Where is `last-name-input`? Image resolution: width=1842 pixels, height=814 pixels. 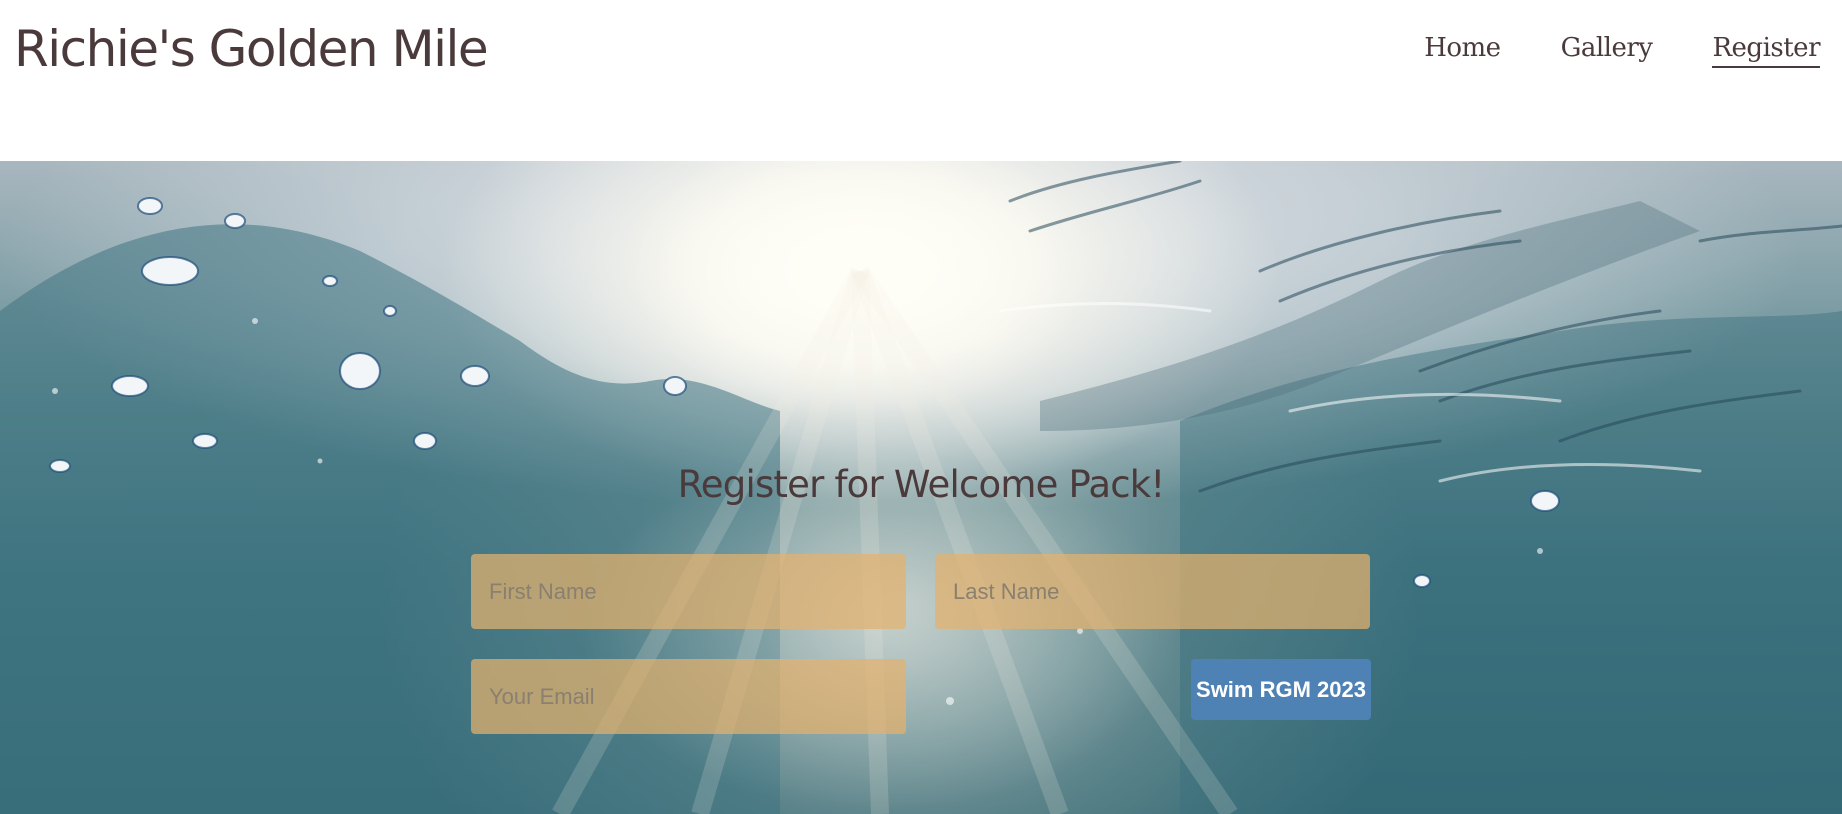 last-name-input is located at coordinates (1152, 591).